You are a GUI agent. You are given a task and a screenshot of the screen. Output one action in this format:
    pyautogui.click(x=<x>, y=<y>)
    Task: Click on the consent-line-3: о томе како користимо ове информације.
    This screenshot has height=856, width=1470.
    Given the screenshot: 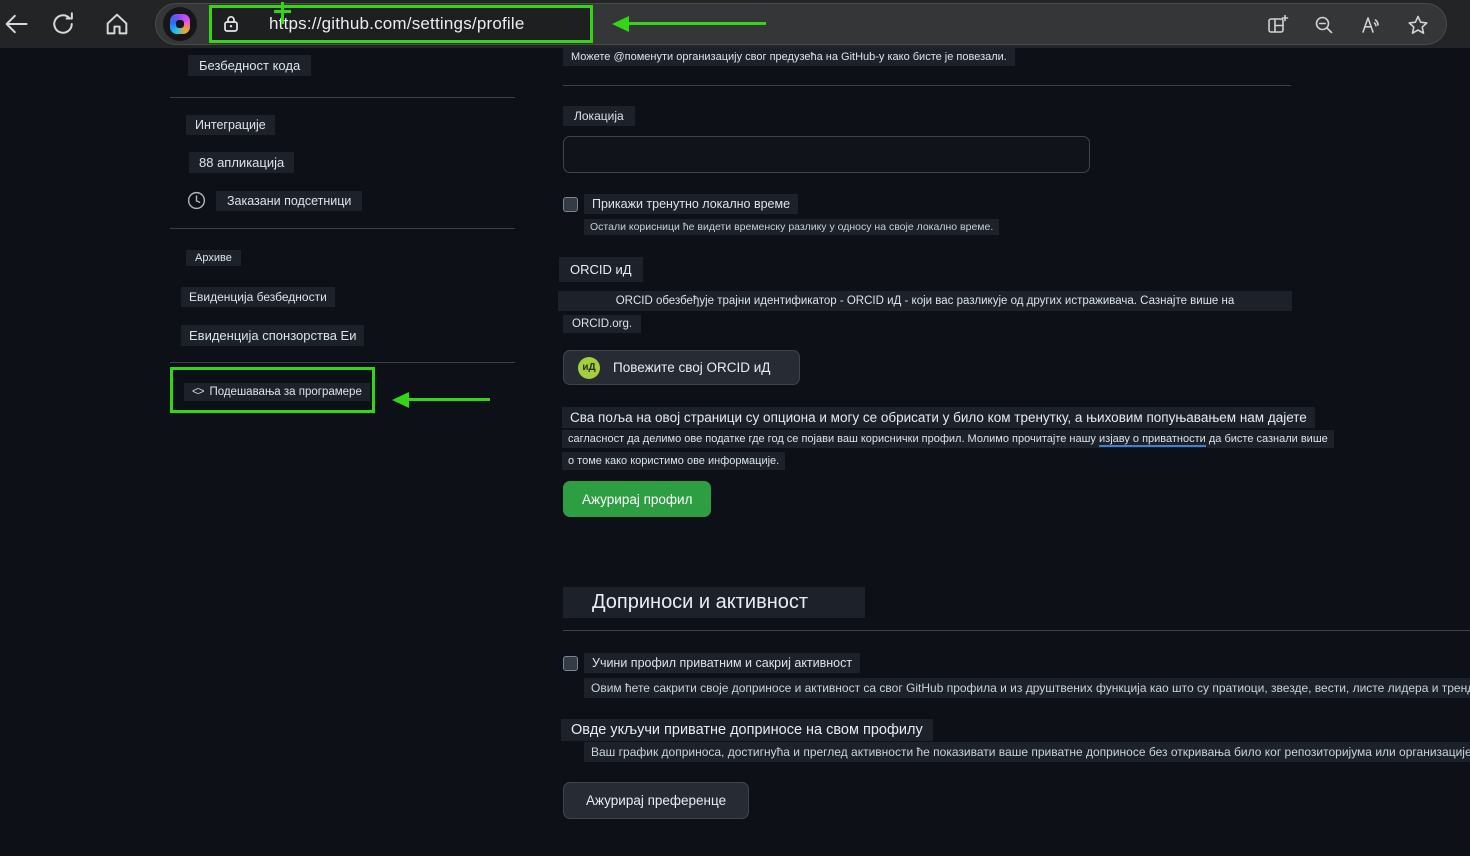 What is the action you would take?
    pyautogui.click(x=674, y=461)
    